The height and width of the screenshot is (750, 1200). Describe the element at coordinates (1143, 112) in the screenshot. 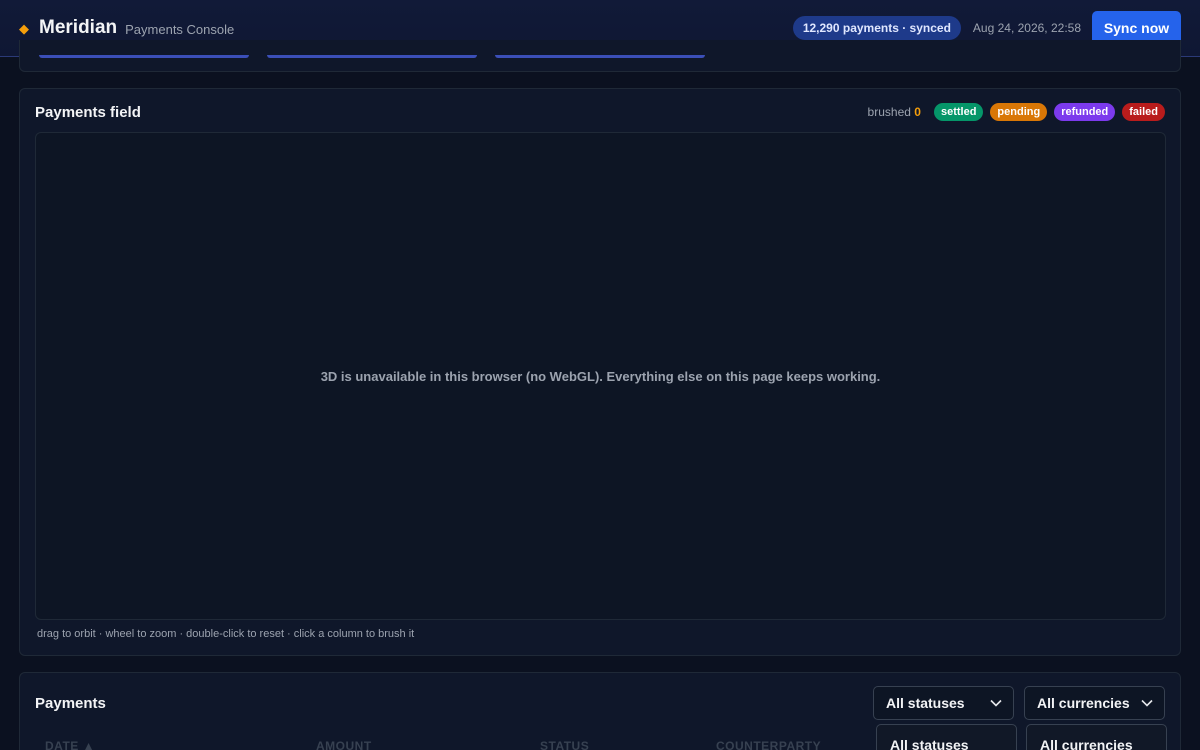

I see `legend-chip-failed: failed` at that location.